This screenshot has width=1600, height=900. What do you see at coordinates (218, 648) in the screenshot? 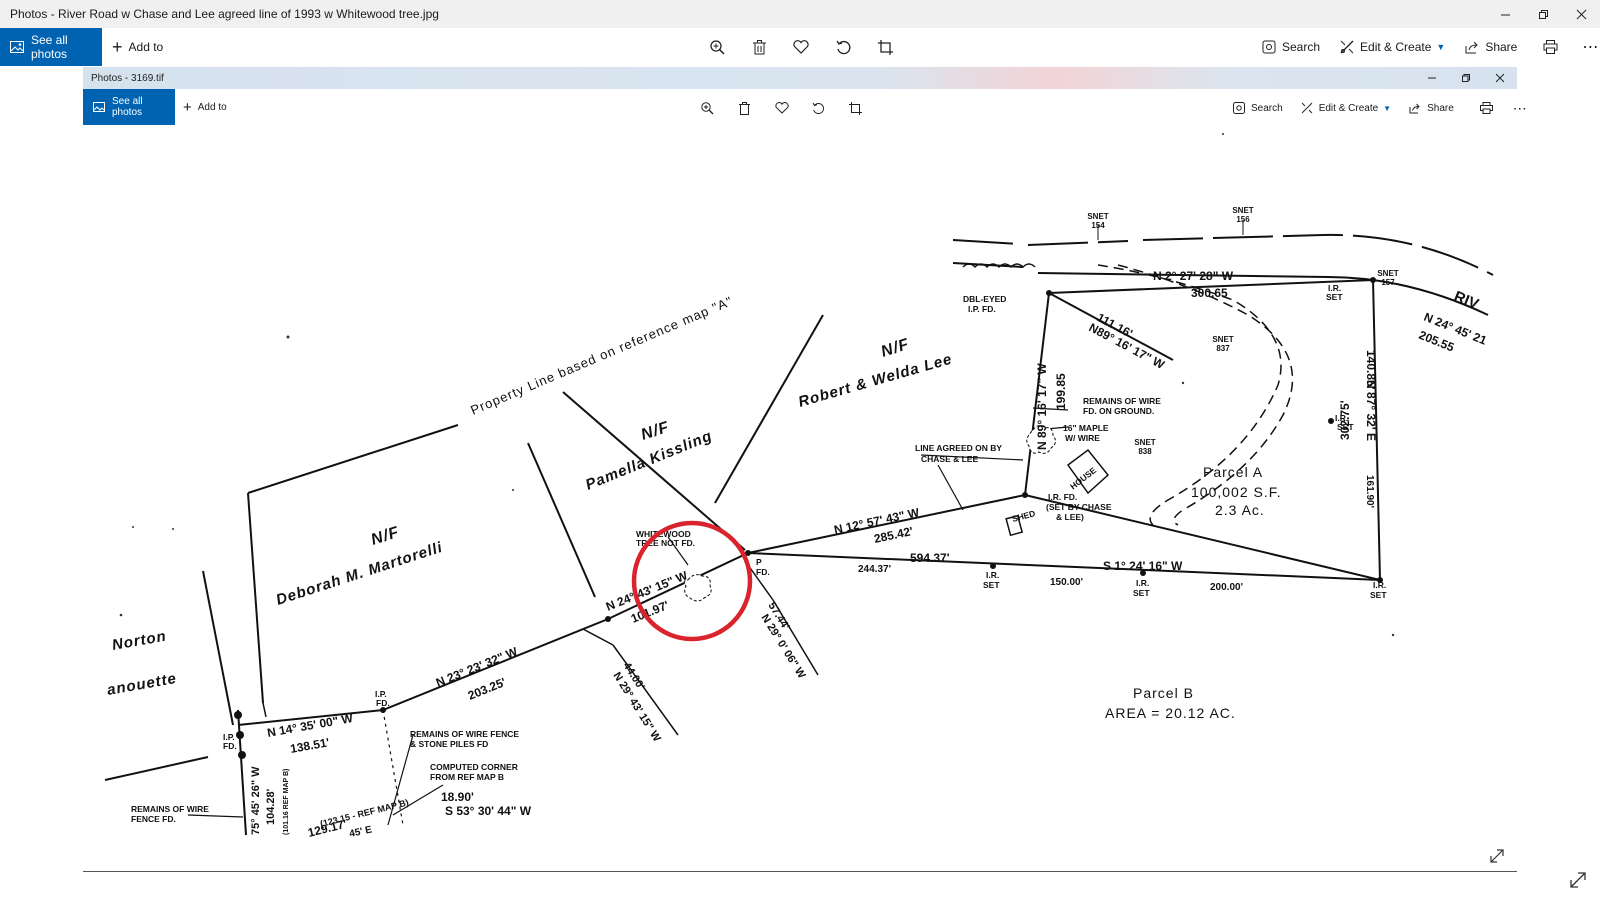
I see `norton-line` at bounding box center [218, 648].